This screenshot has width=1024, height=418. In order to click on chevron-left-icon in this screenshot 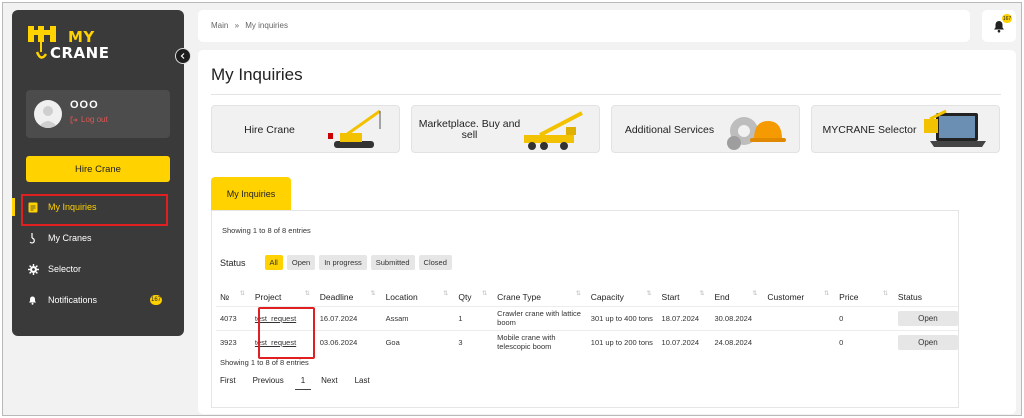, I will do `click(182, 56)`.